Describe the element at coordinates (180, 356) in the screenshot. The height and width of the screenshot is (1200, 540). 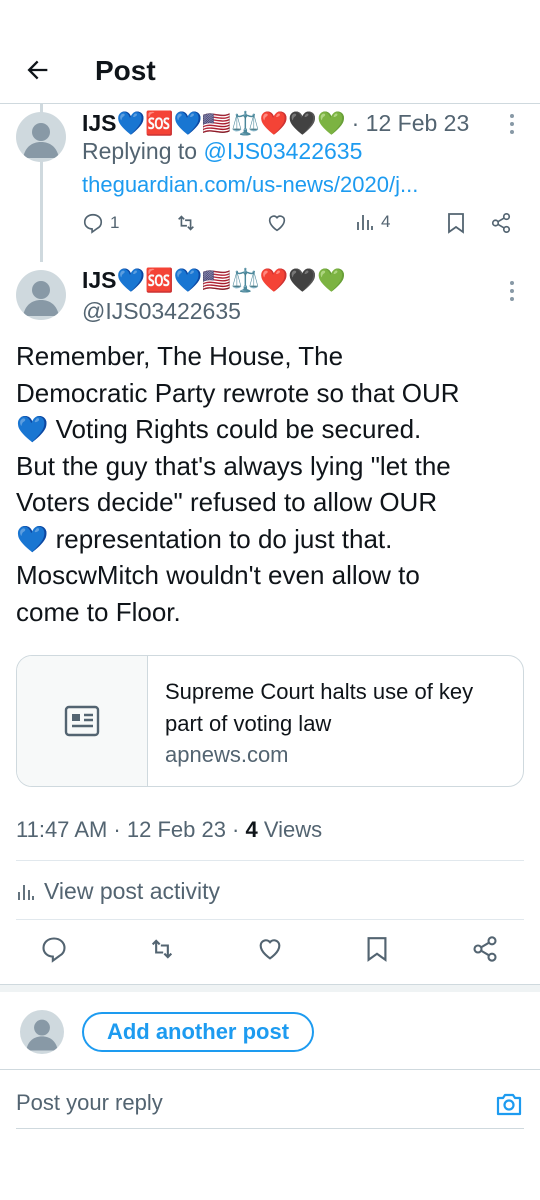
I see `post-body-line: Remember, The House, The` at that location.